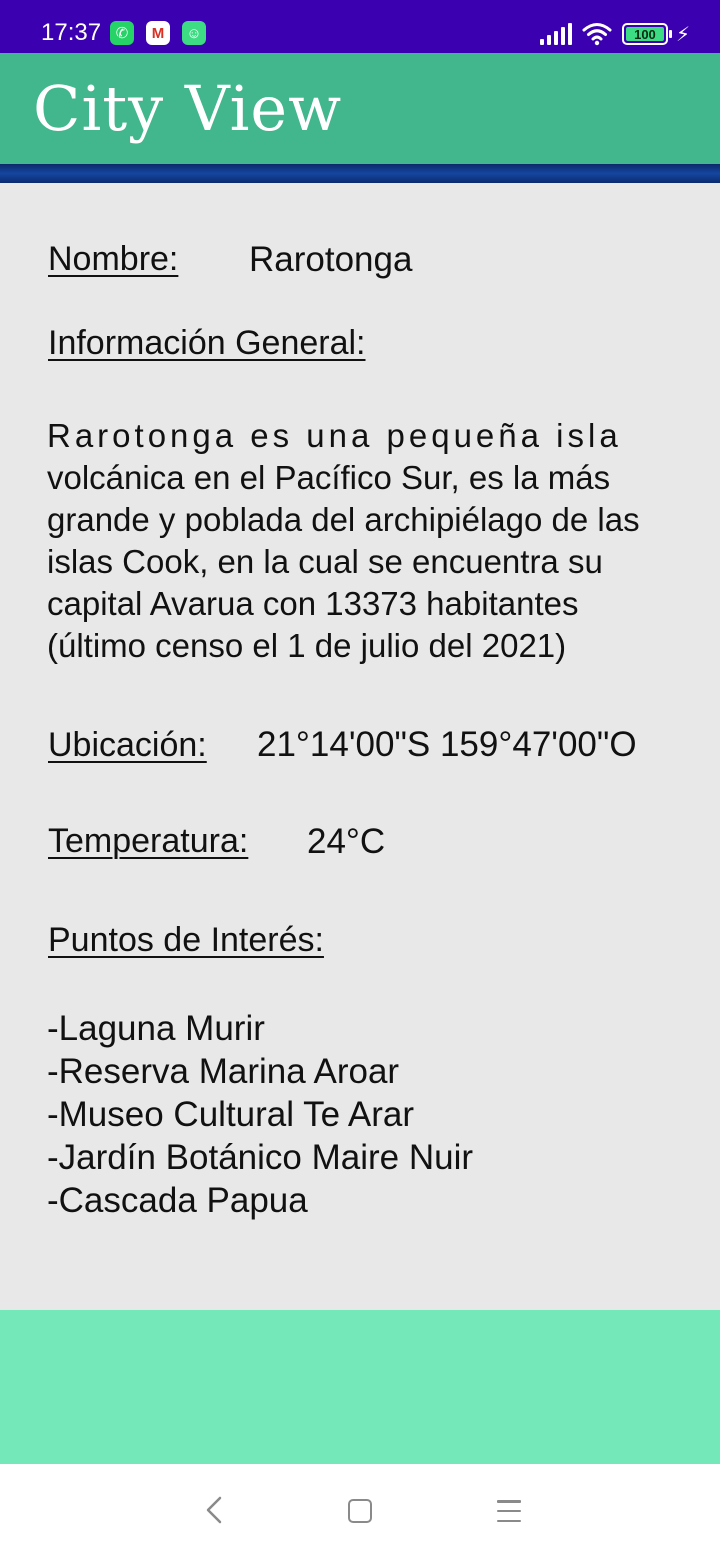 The image size is (720, 1560). Describe the element at coordinates (360, 108) in the screenshot. I see `app-bar: City View` at that location.